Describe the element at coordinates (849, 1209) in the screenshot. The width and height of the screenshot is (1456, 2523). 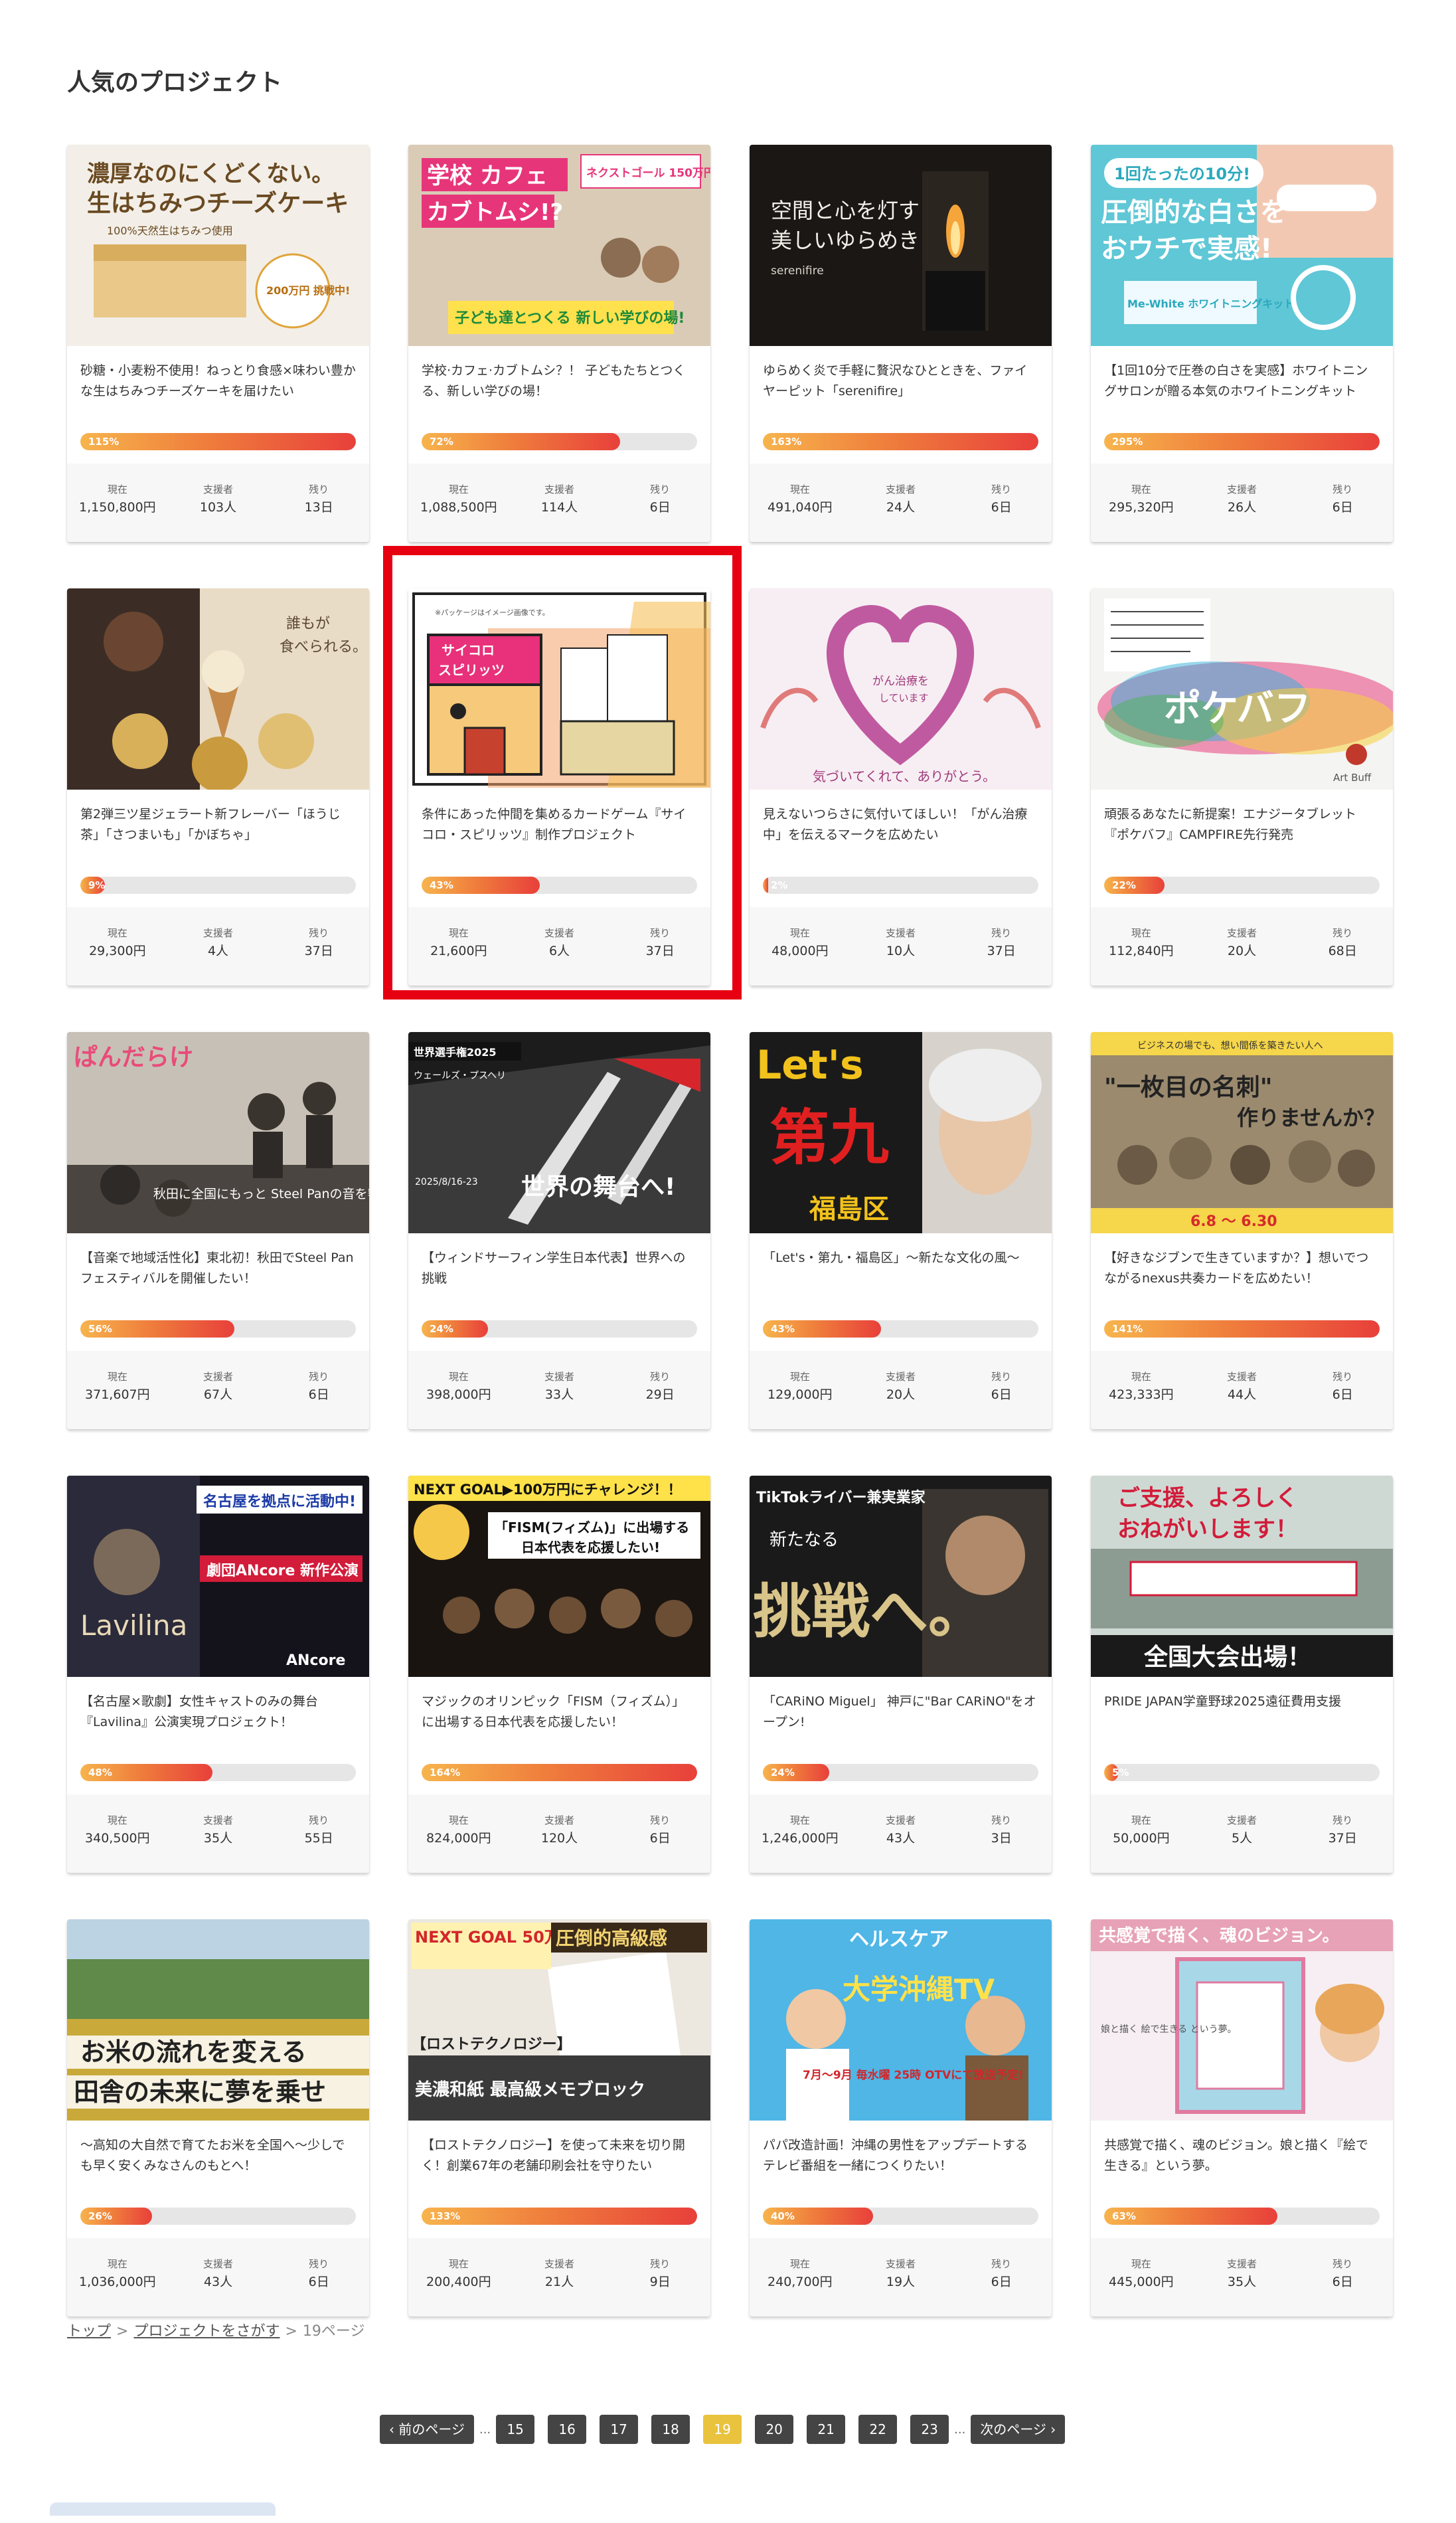
I see `image-caption: 福島区` at that location.